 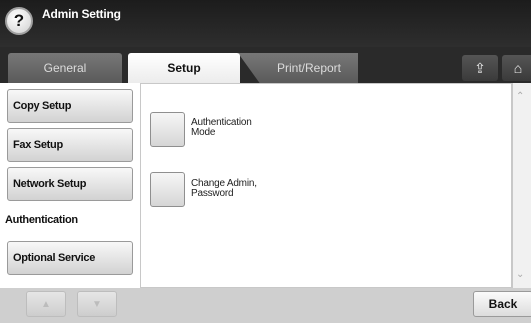 I want to click on change-admin-password-label: Change Admin, Password, so click(x=224, y=189).